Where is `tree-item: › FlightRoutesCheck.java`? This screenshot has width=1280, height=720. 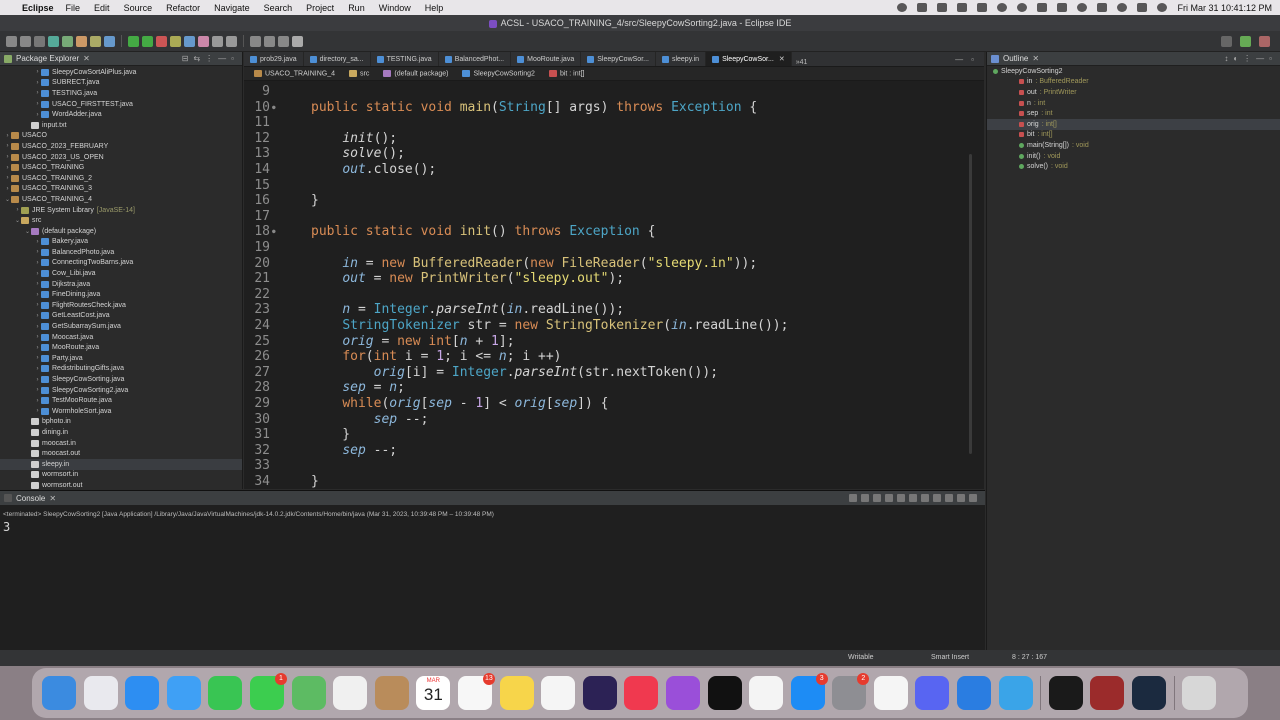 tree-item: › FlightRoutesCheck.java is located at coordinates (121, 305).